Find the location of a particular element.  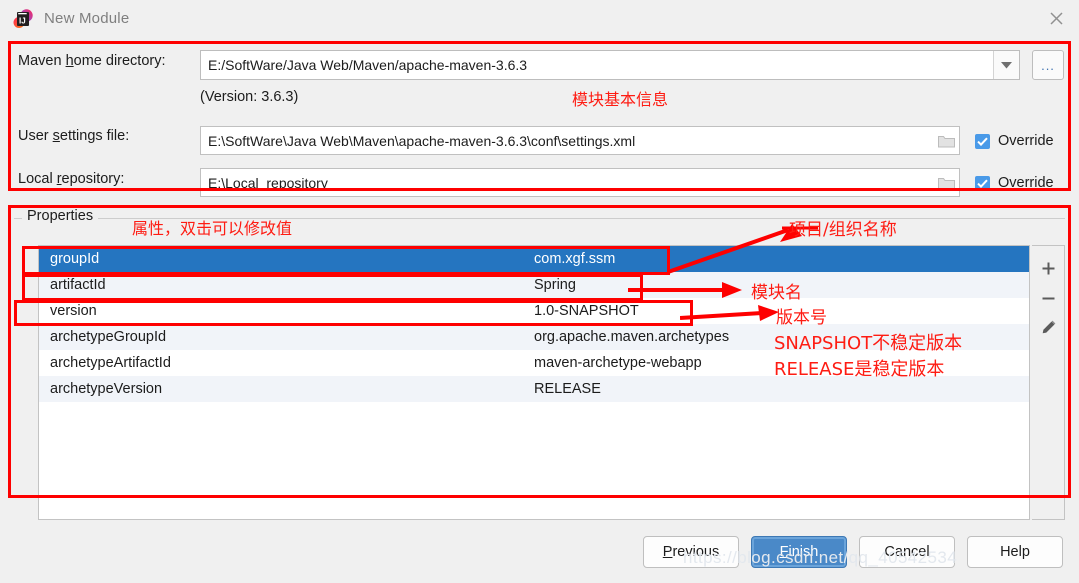

local-repository-input: E:\Local_repository is located at coordinates (567, 183).